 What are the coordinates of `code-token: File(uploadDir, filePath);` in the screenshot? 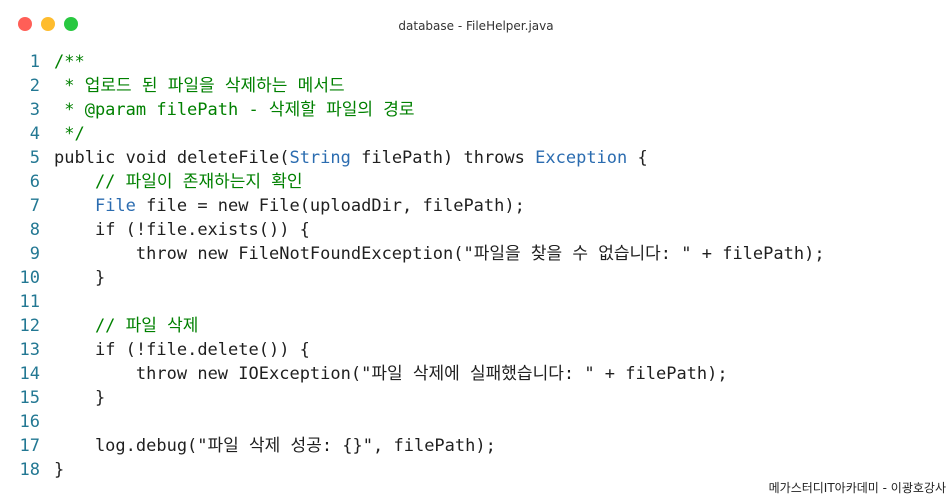 It's located at (386, 206).